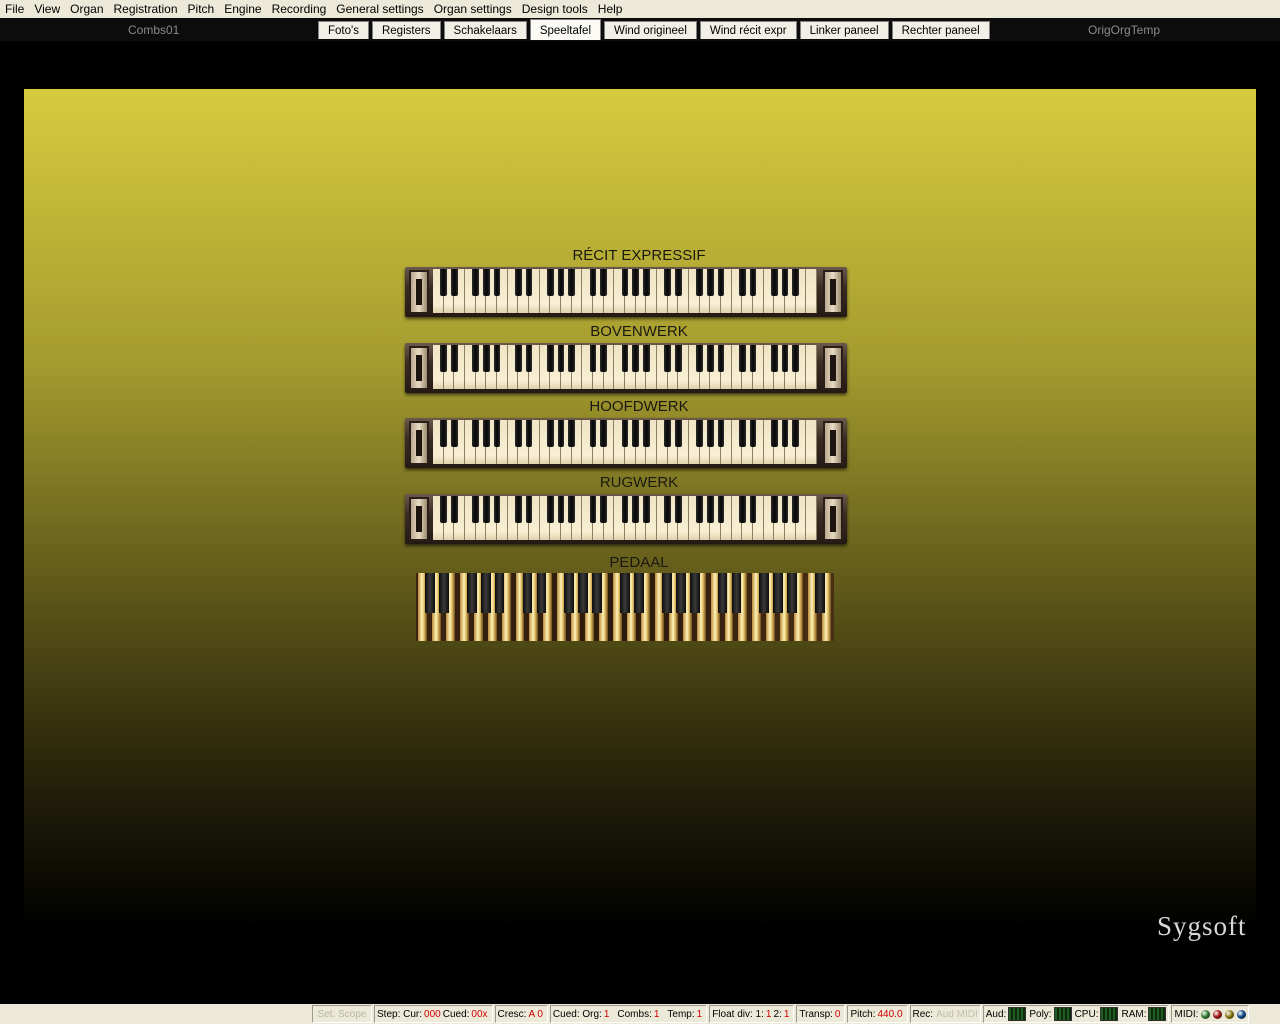  What do you see at coordinates (379, 9) in the screenshot?
I see `menu-general-settings: General settings` at bounding box center [379, 9].